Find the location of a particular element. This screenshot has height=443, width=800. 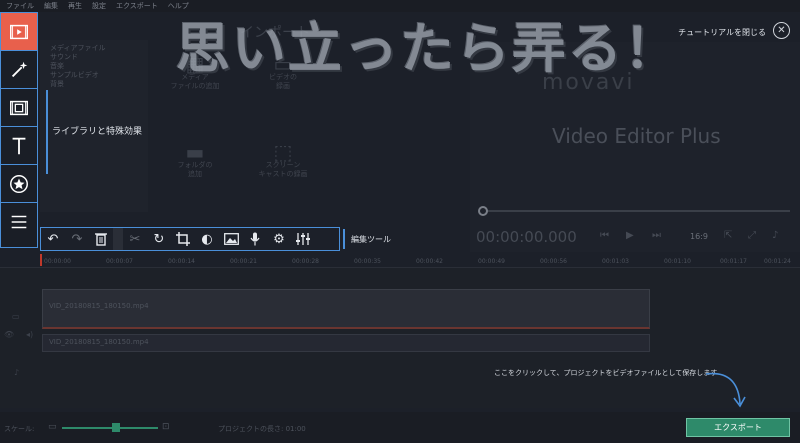

zoom-in-icon: ⊡ is located at coordinates (166, 427).